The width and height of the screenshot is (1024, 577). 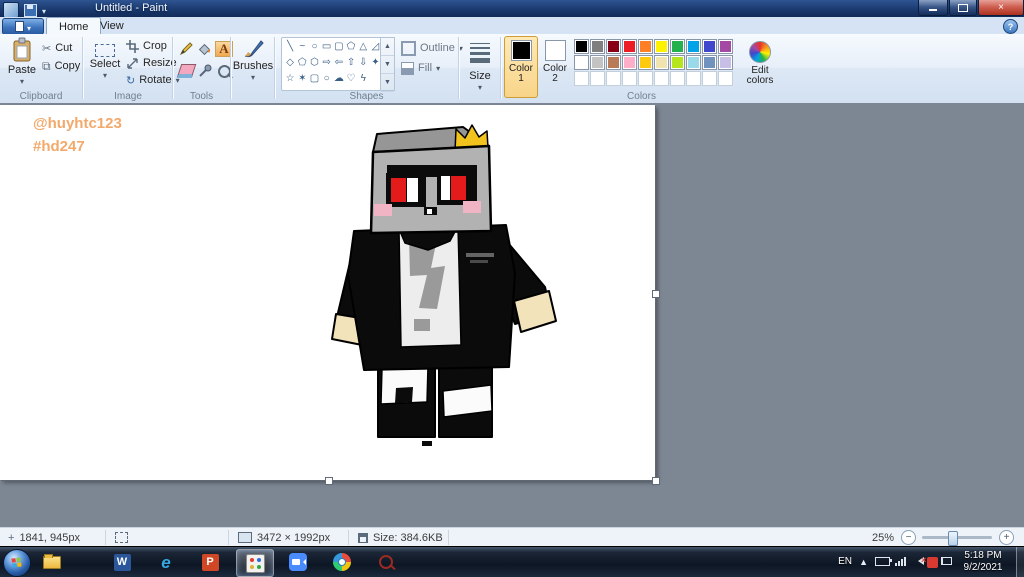 What do you see at coordinates (900, 561) in the screenshot?
I see `network-icon` at bounding box center [900, 561].